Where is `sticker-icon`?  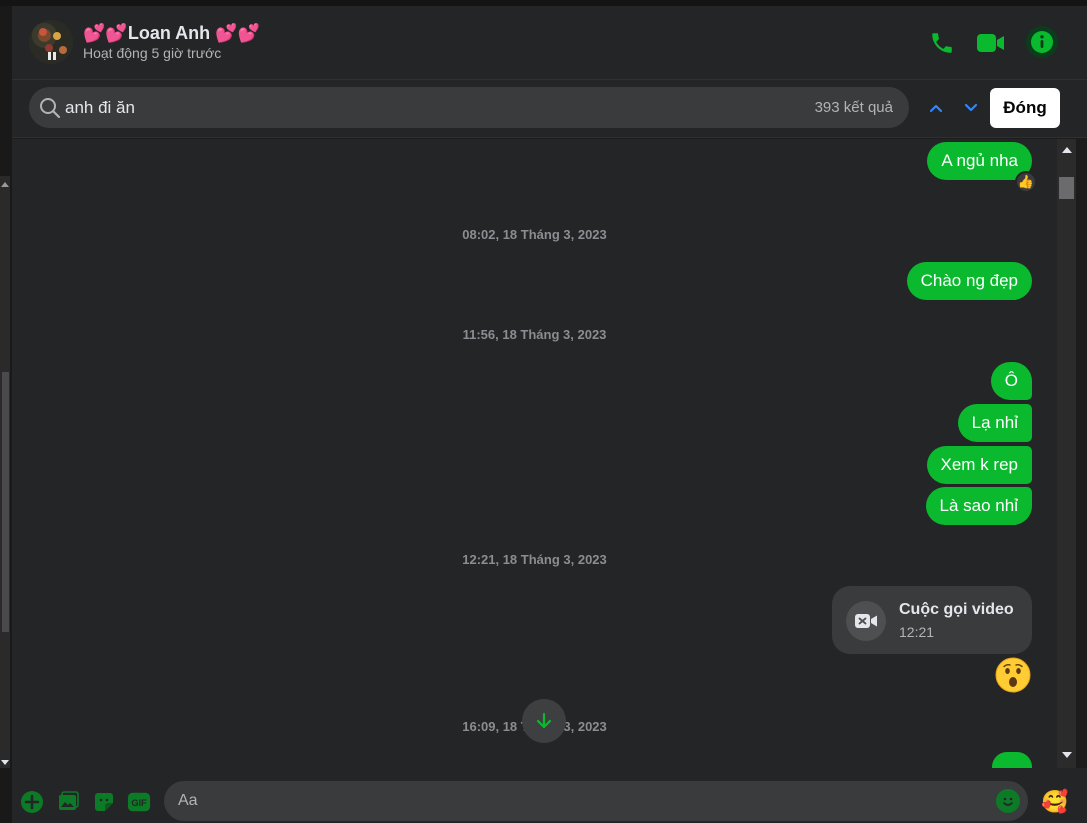 sticker-icon is located at coordinates (104, 802).